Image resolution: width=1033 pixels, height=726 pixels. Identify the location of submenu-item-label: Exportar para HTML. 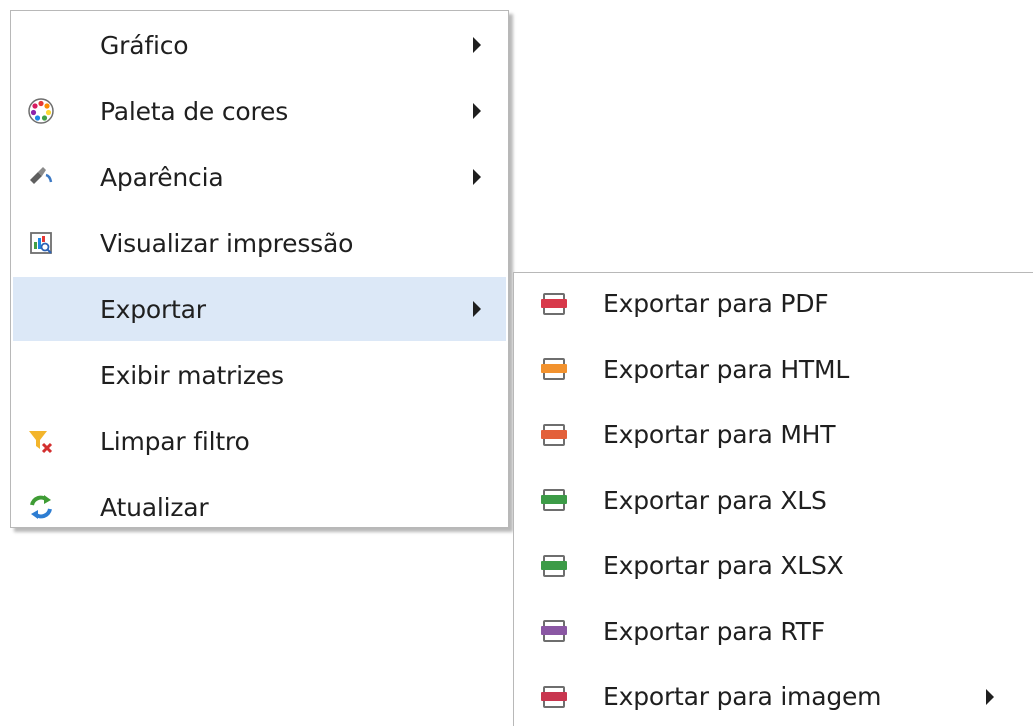
(726, 369).